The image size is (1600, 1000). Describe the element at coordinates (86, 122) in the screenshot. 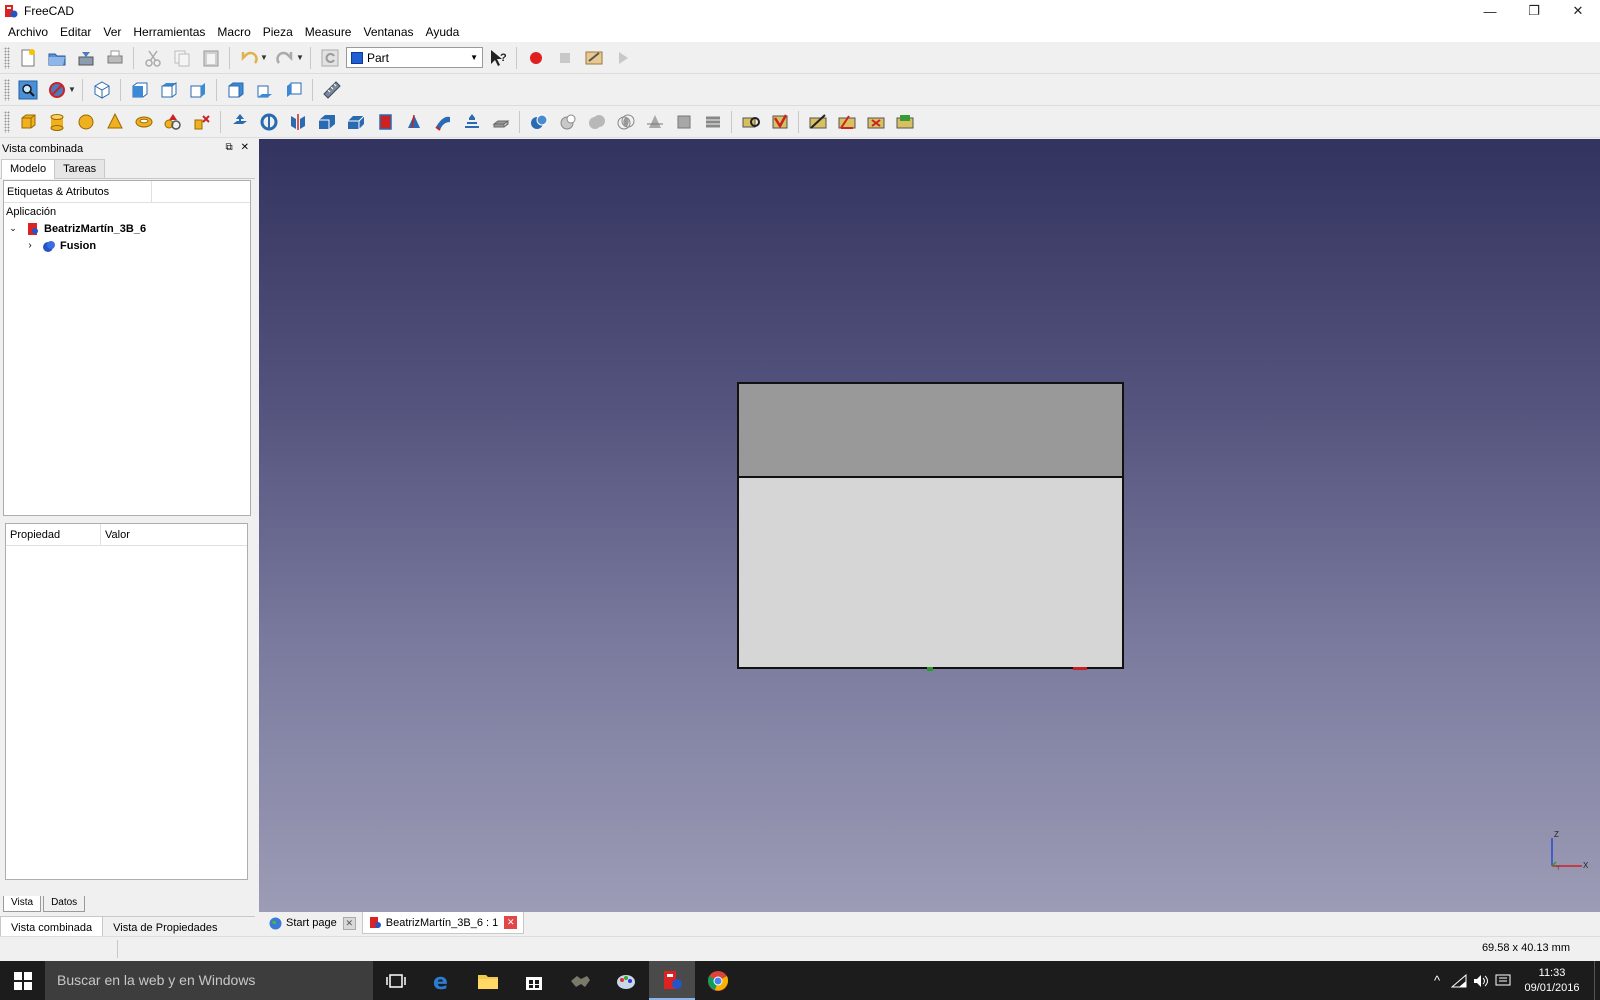

I see `sphere-icon` at that location.